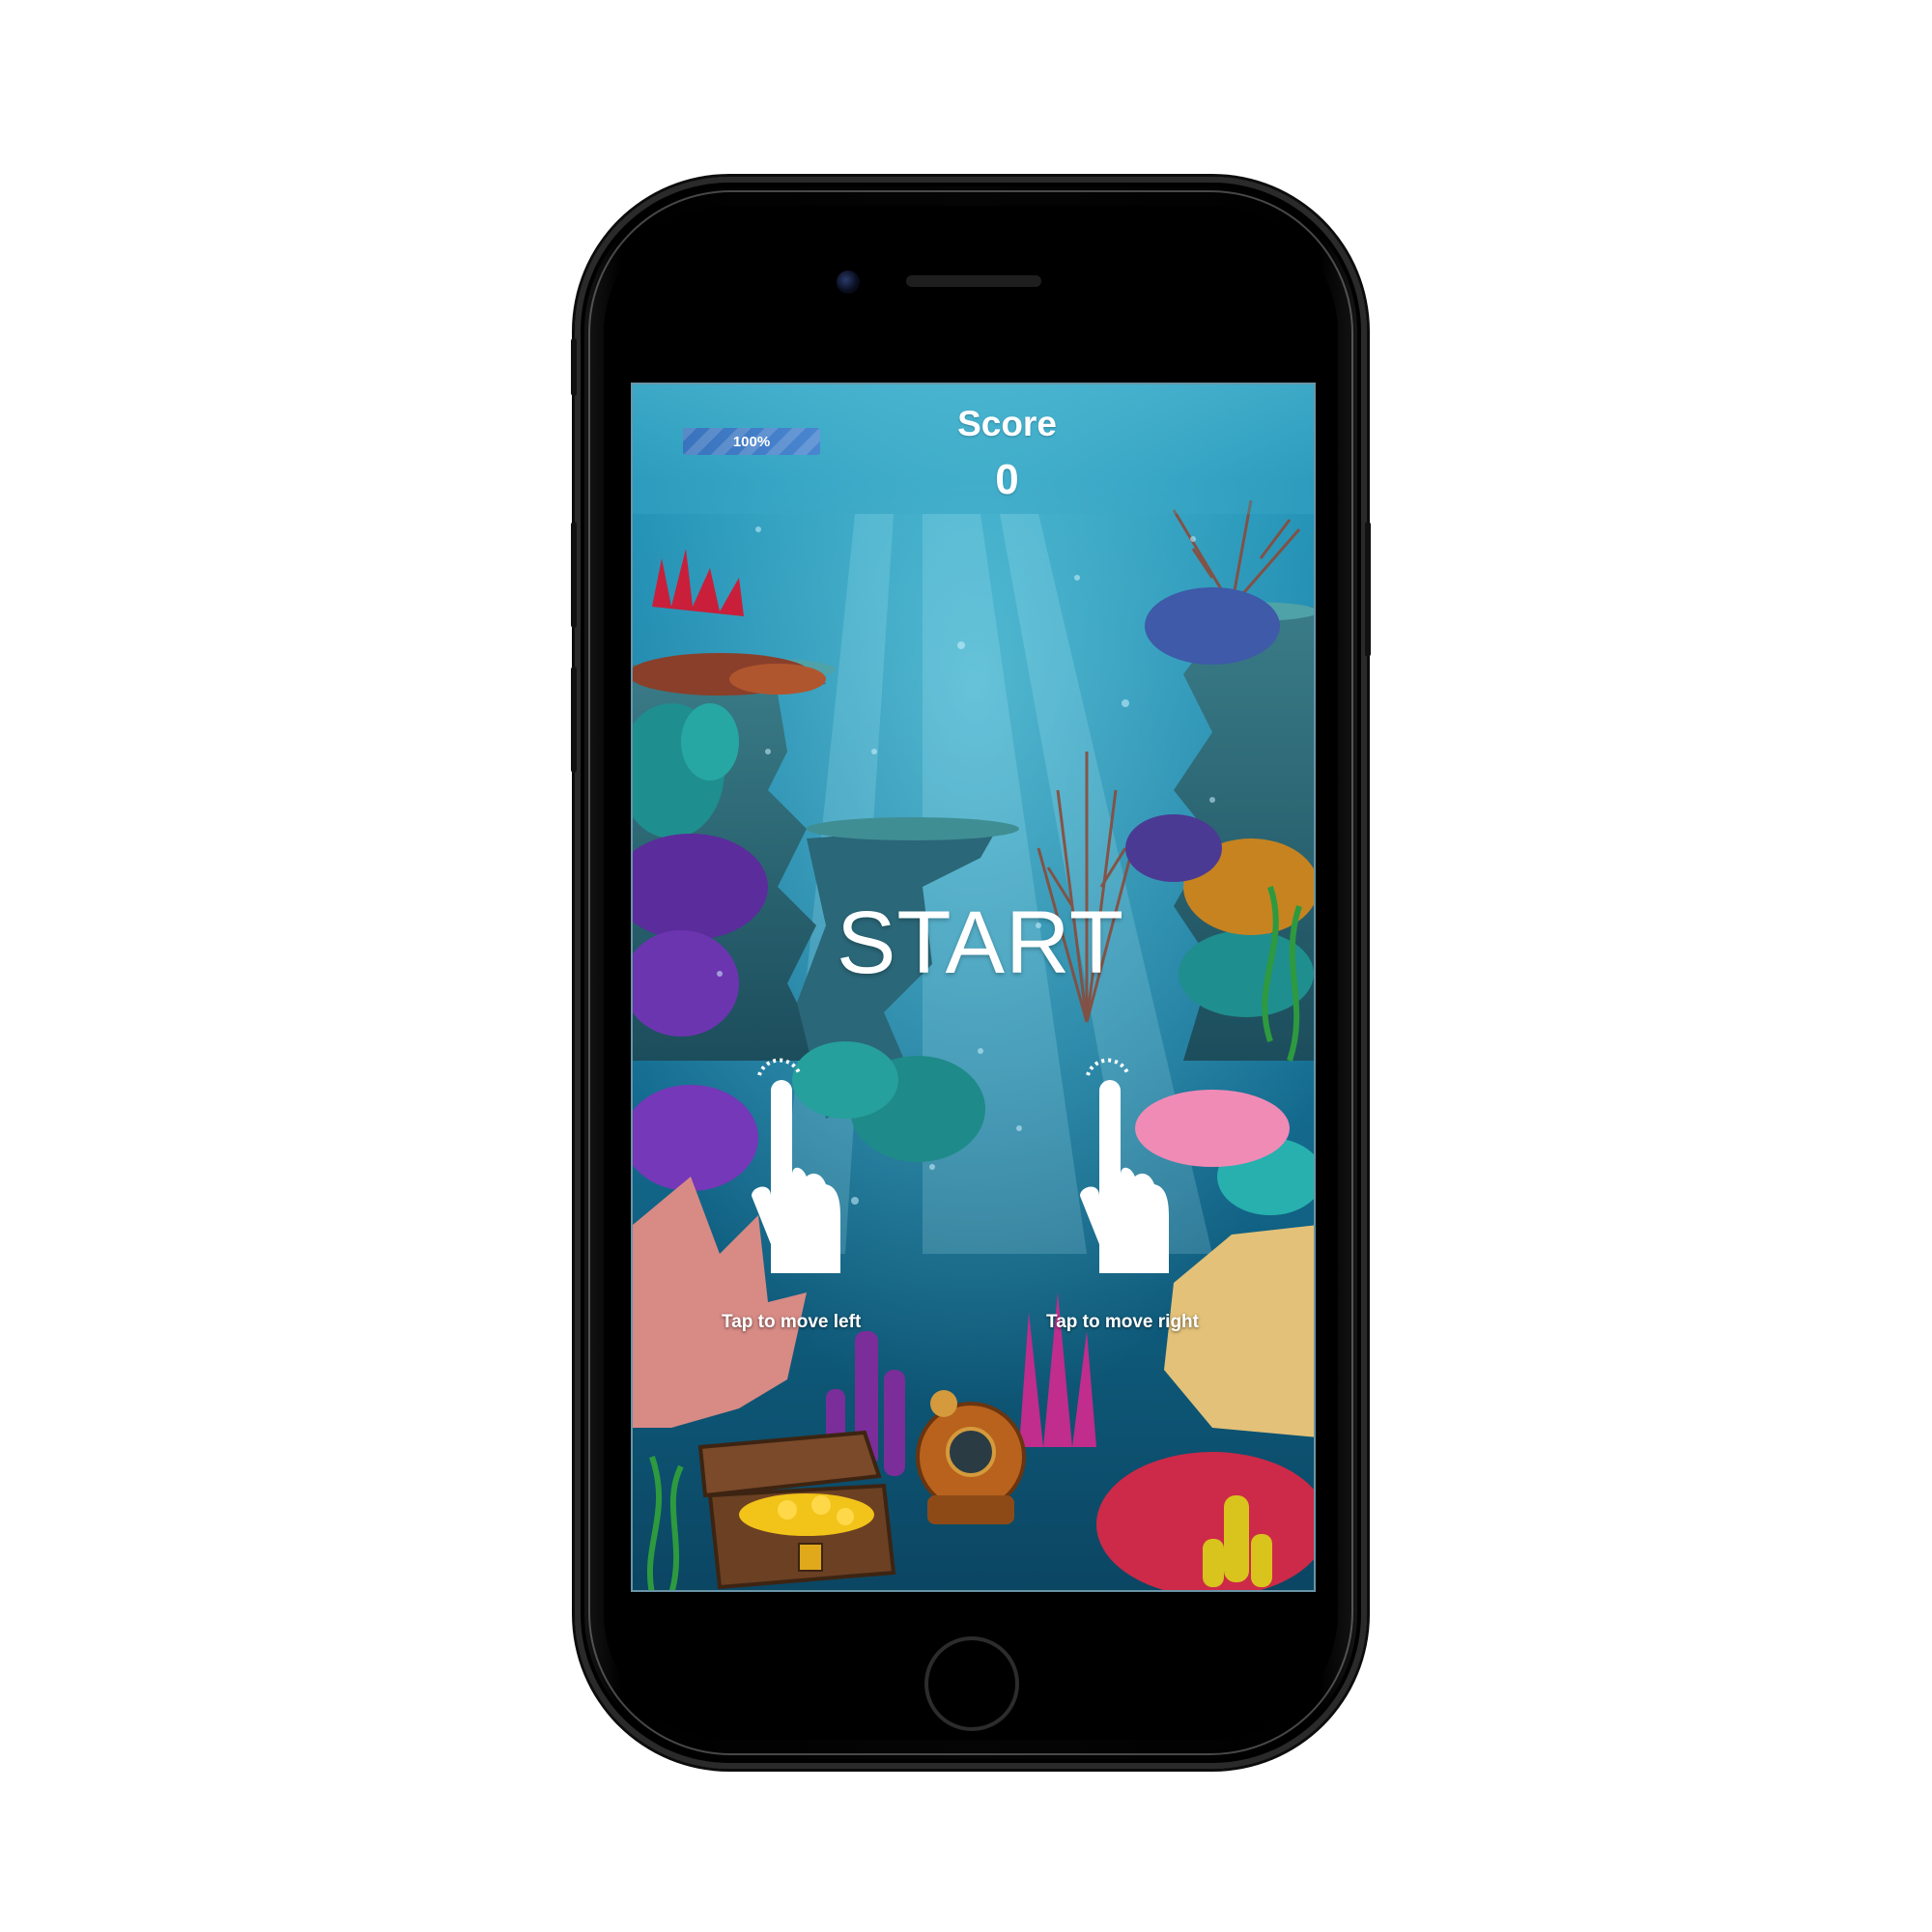 This screenshot has height=1932, width=1932. I want to click on score-value: 0, so click(1007, 479).